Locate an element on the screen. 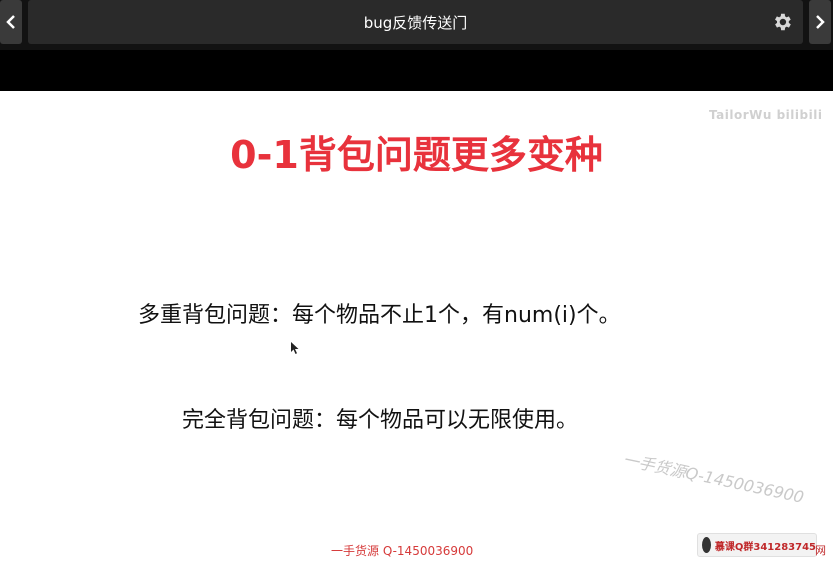  next-button is located at coordinates (820, 22).